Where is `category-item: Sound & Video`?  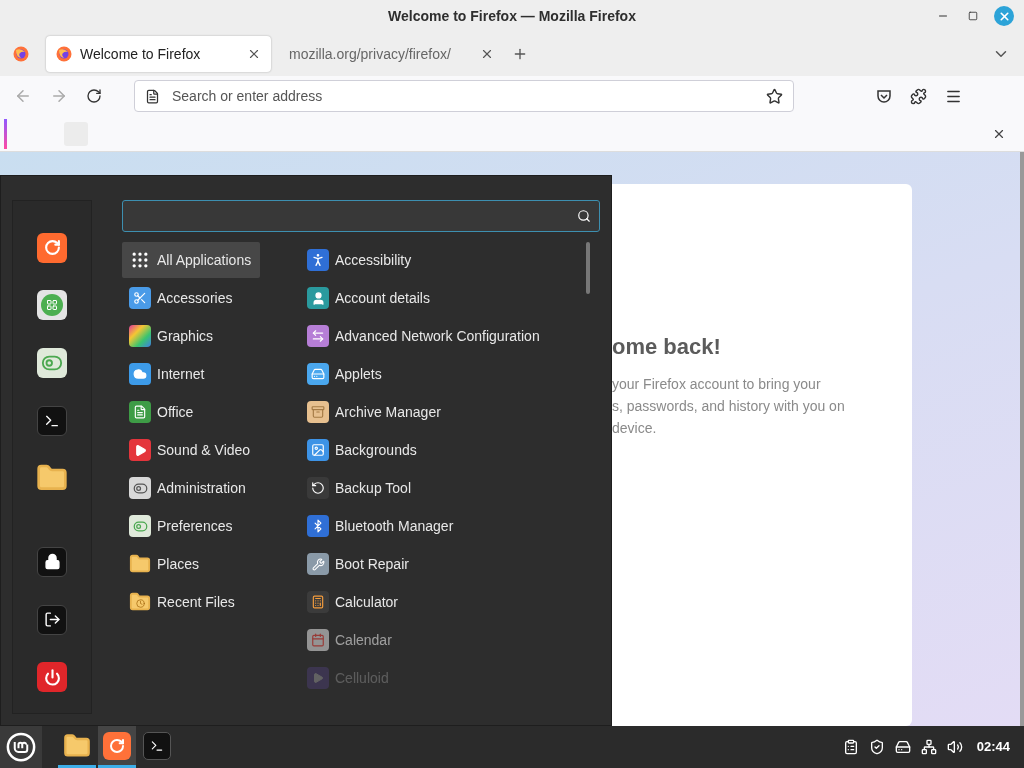 category-item: Sound & Video is located at coordinates (211, 450).